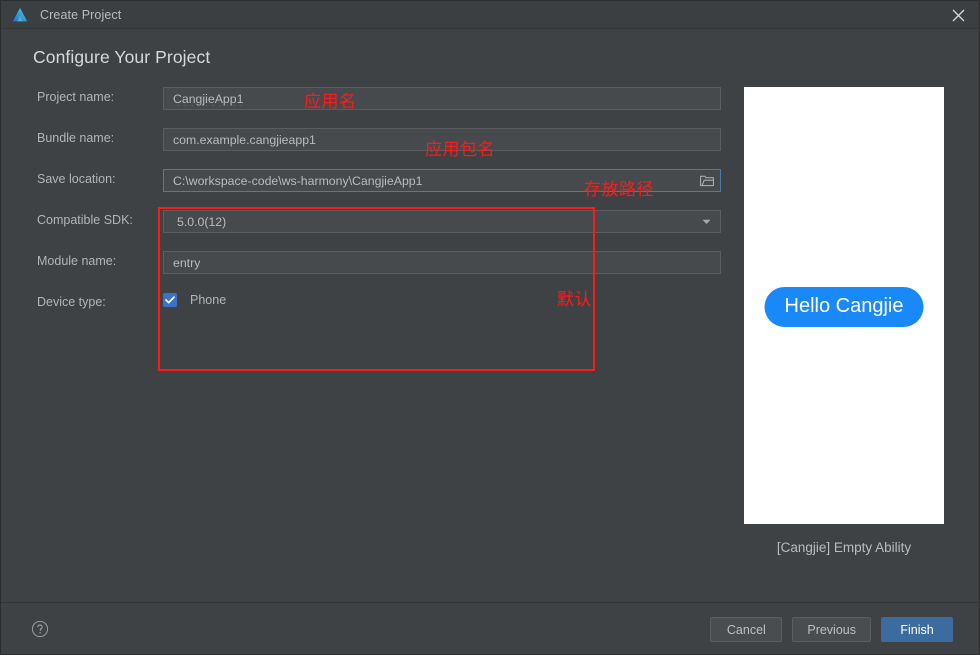 This screenshot has width=980, height=655. Describe the element at coordinates (81, 14) in the screenshot. I see `window-title: Create Project` at that location.